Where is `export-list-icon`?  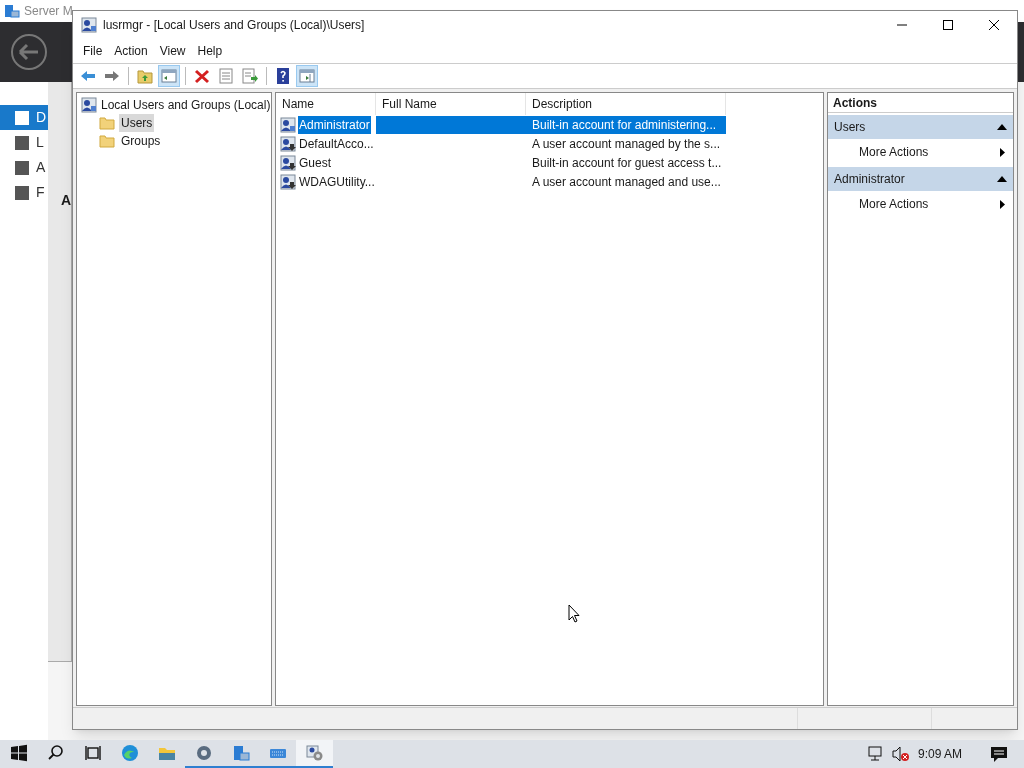 export-list-icon is located at coordinates (250, 76).